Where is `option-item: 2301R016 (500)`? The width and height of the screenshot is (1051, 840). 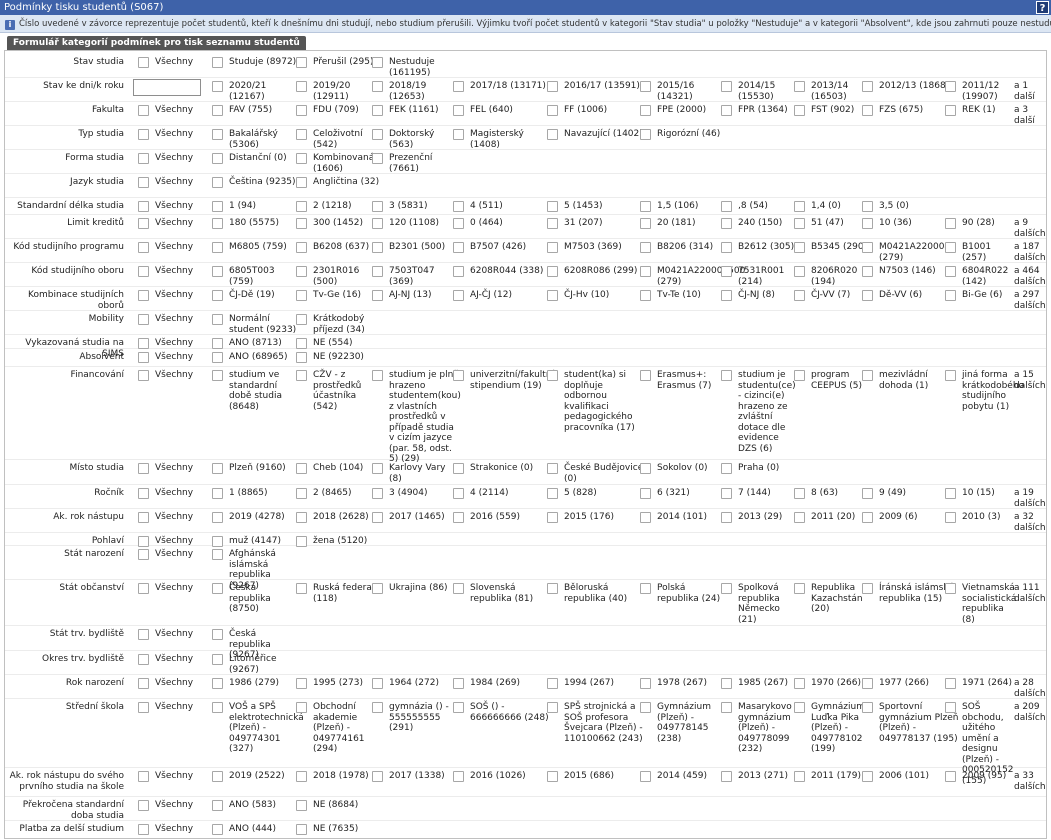
option-item: 2301R016 (500) is located at coordinates (339, 276).